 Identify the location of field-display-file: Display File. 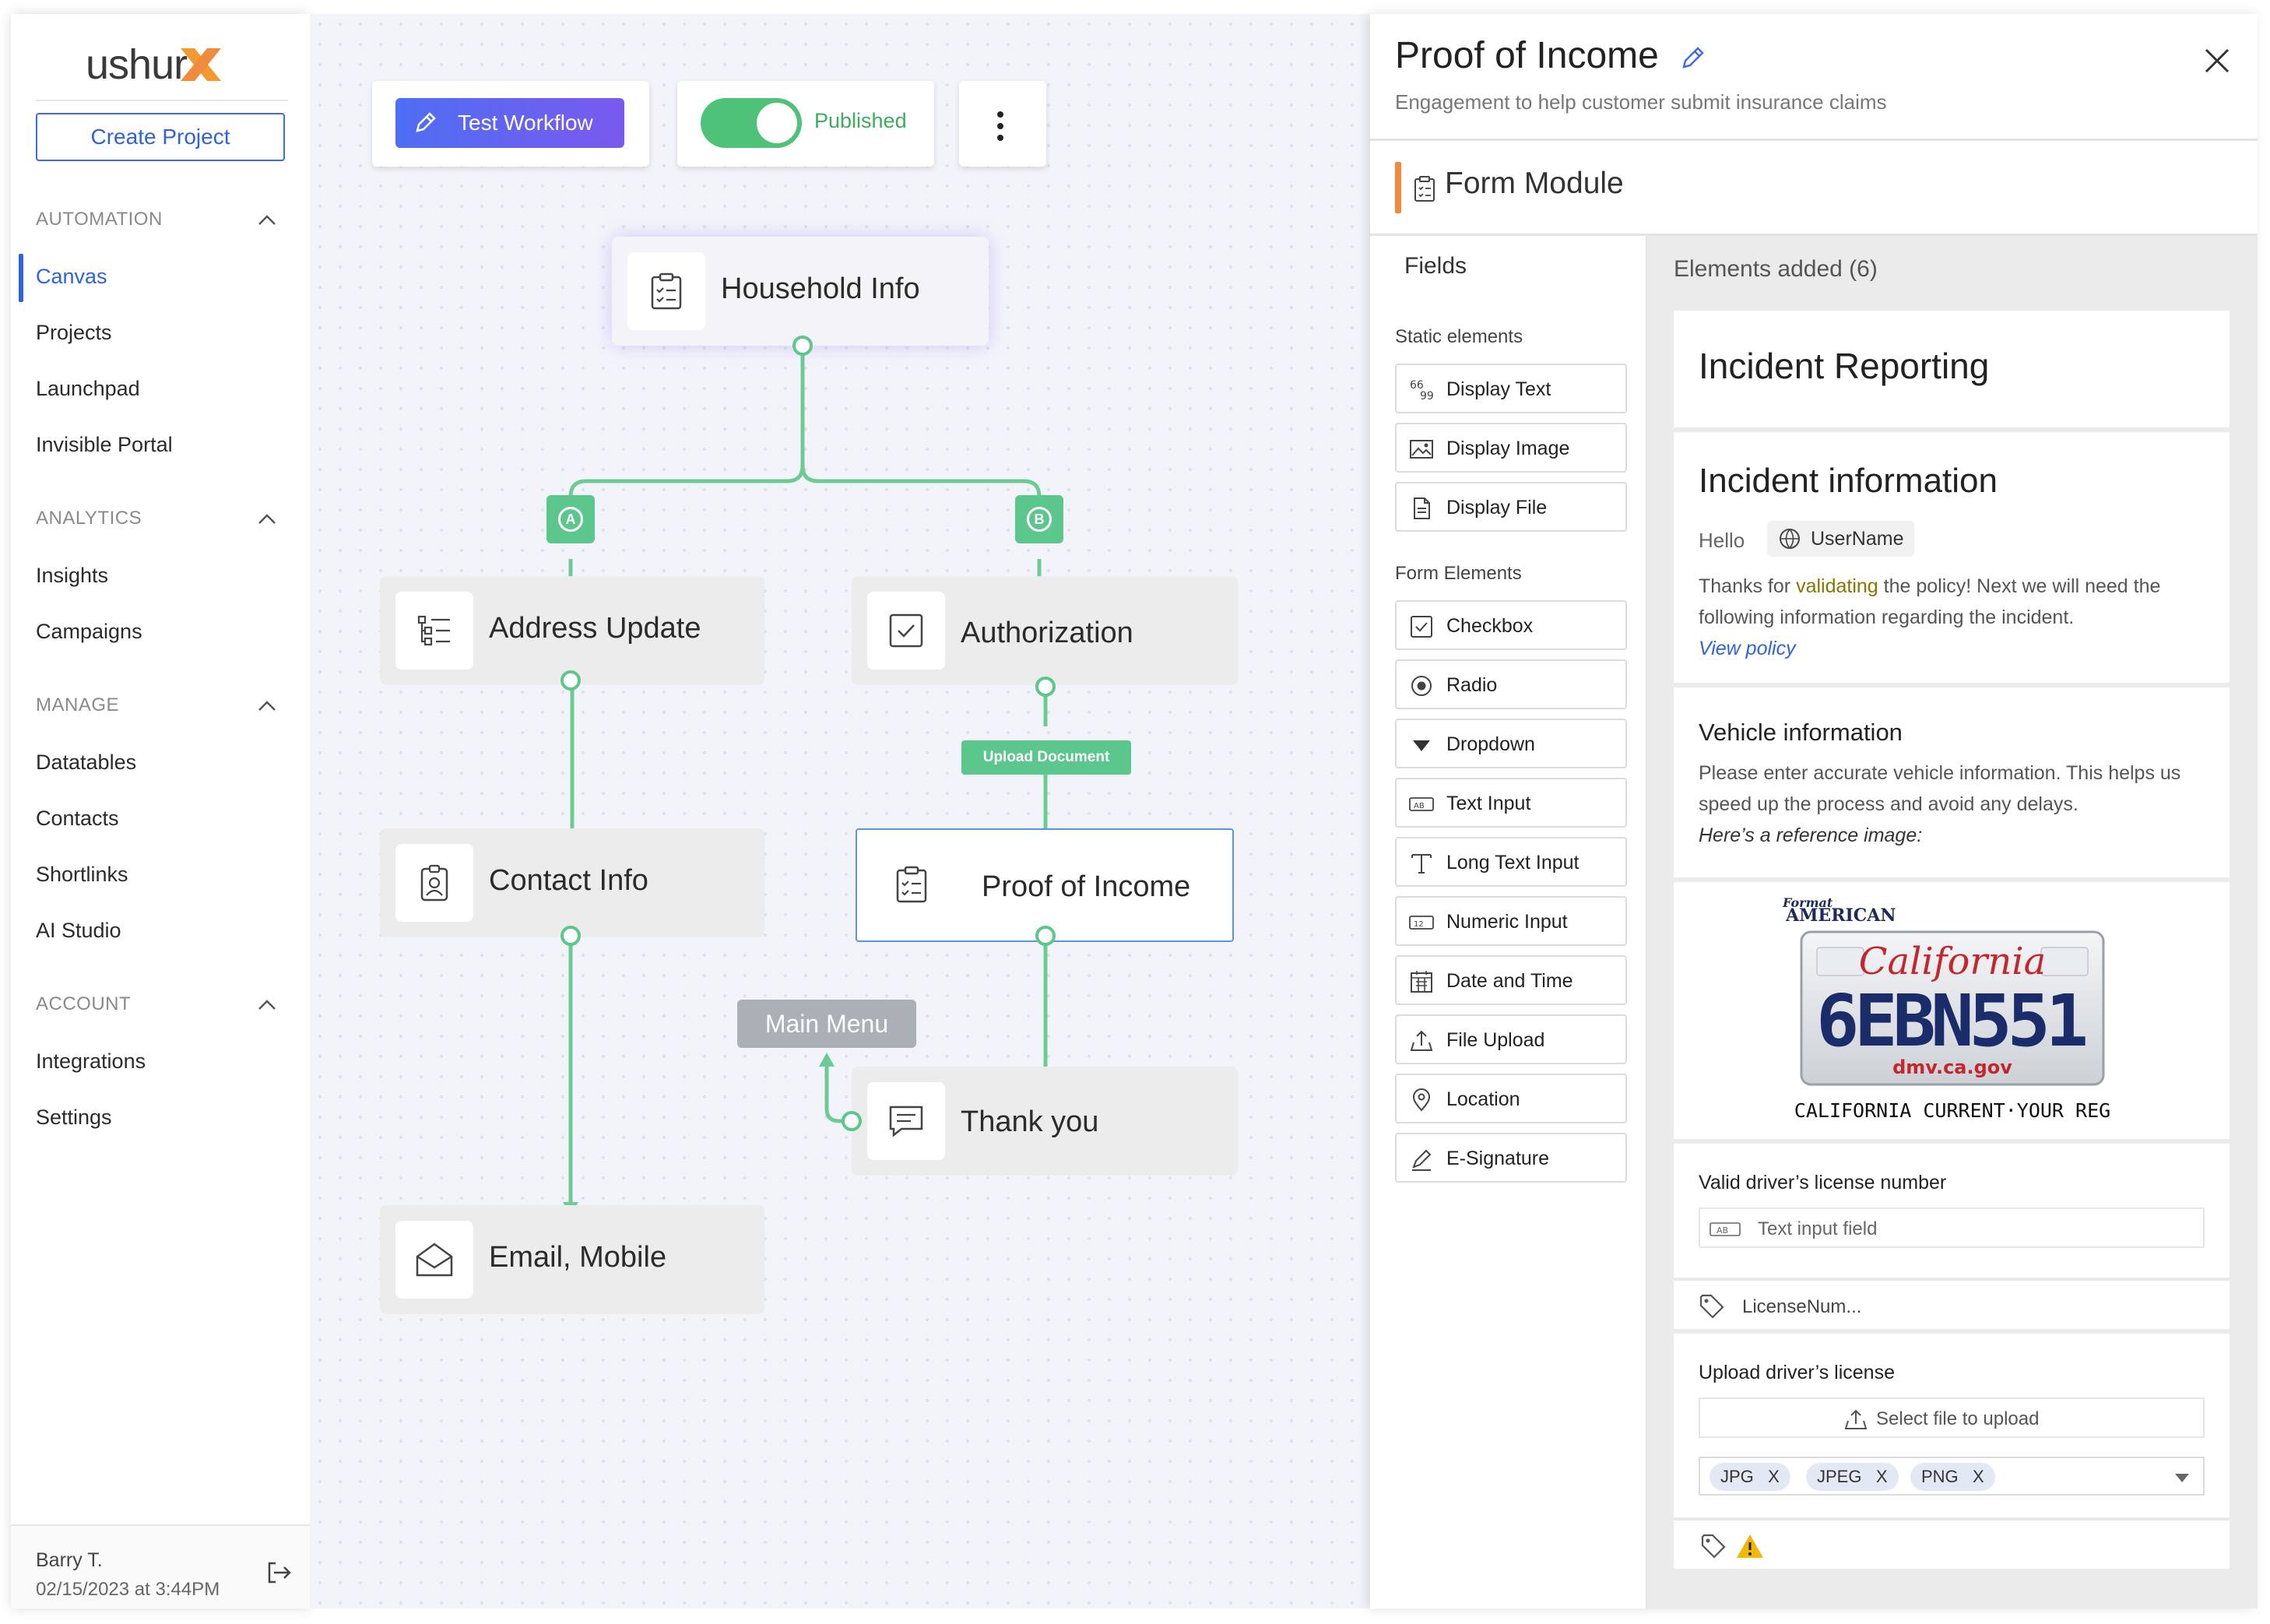
(1511, 507).